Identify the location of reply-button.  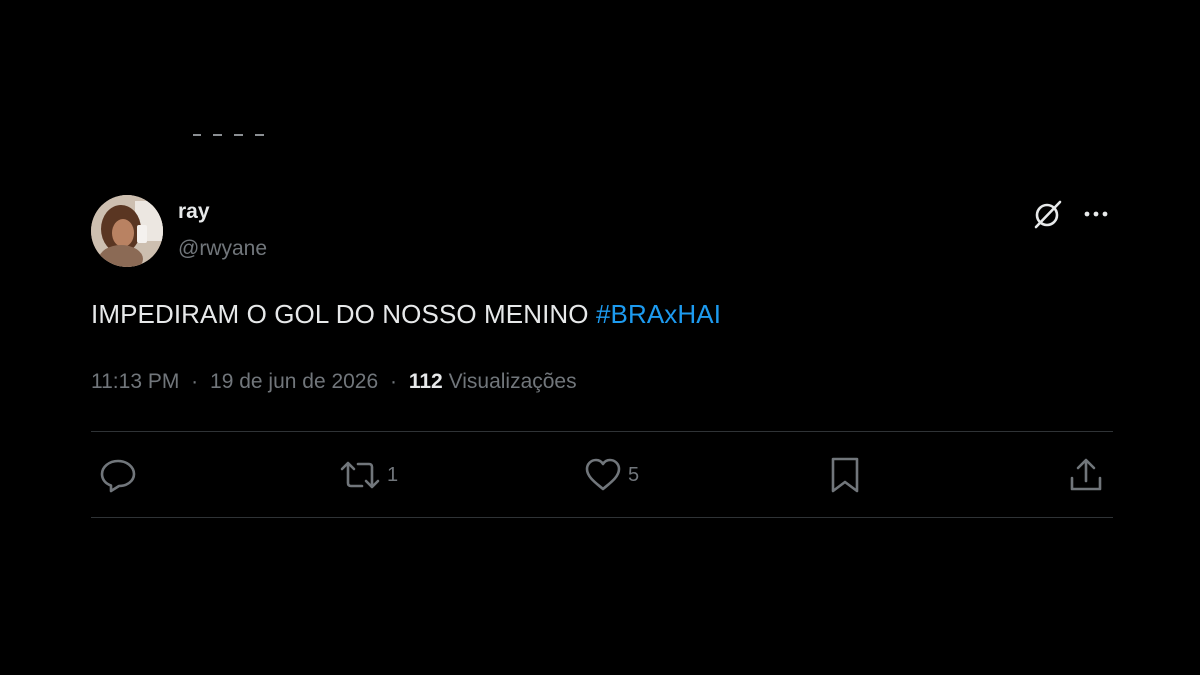
(121, 475).